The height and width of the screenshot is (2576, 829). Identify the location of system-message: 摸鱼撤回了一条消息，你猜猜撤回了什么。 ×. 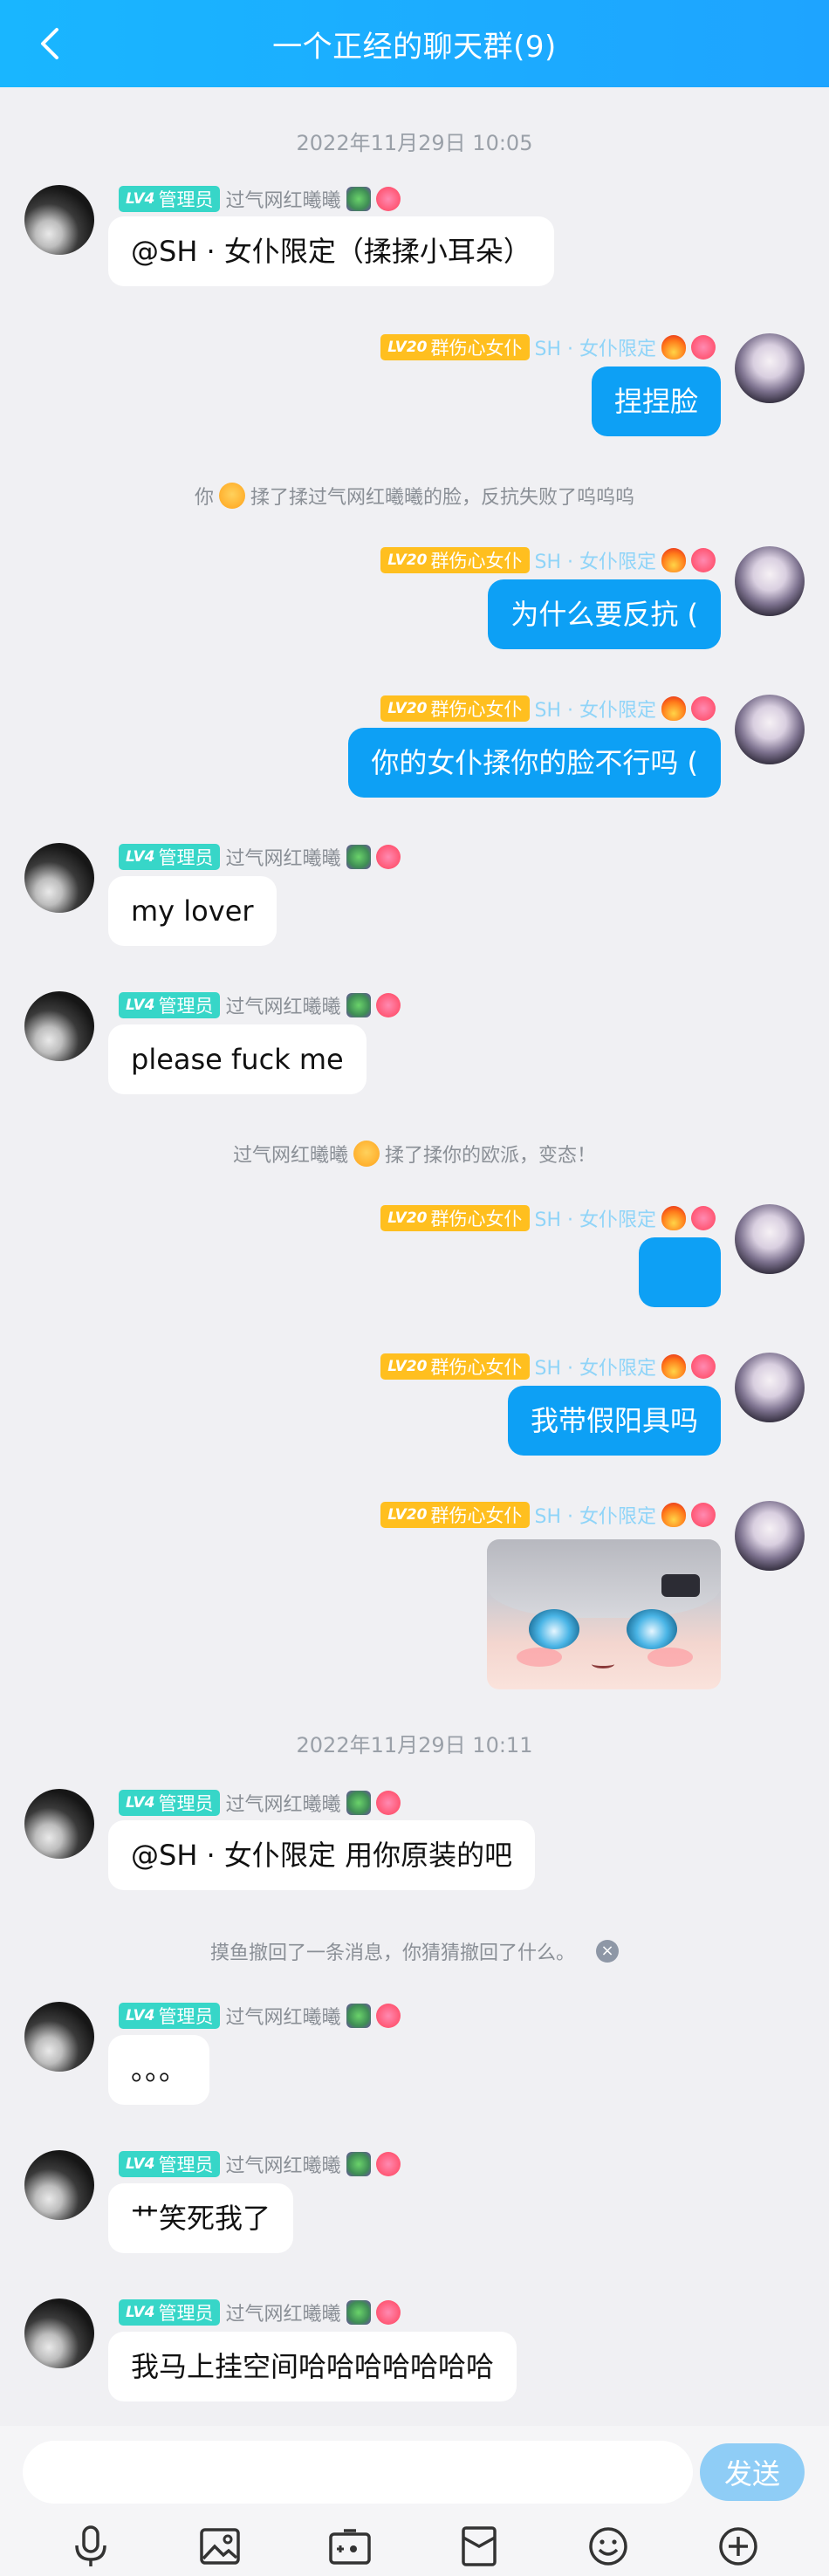
(414, 1951).